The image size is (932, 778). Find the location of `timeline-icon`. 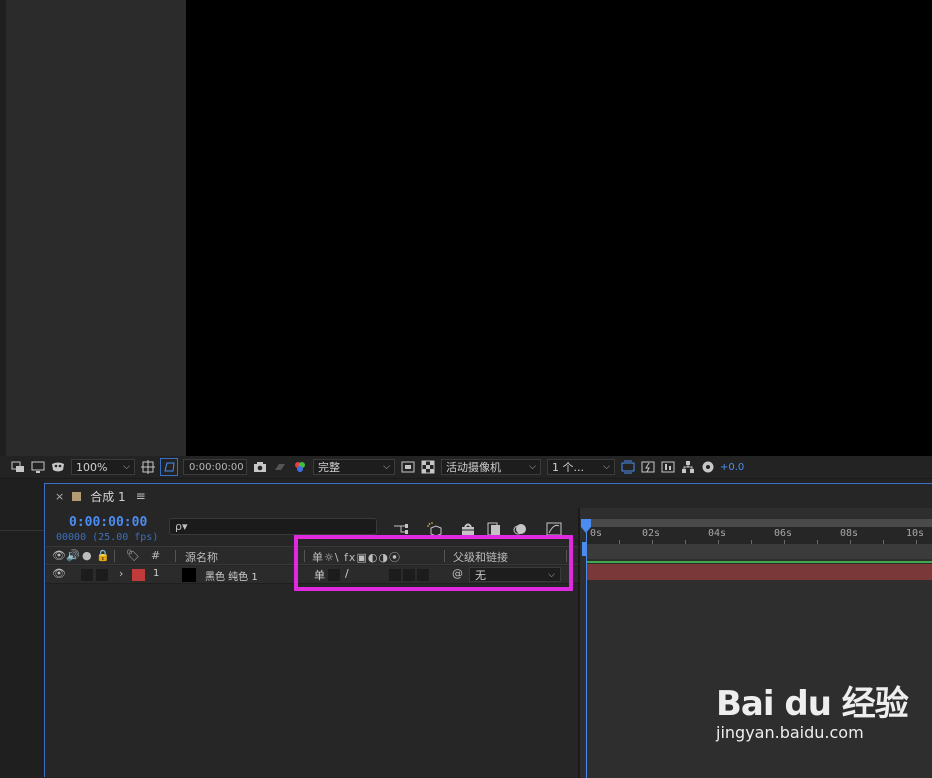

timeline-icon is located at coordinates (668, 467).